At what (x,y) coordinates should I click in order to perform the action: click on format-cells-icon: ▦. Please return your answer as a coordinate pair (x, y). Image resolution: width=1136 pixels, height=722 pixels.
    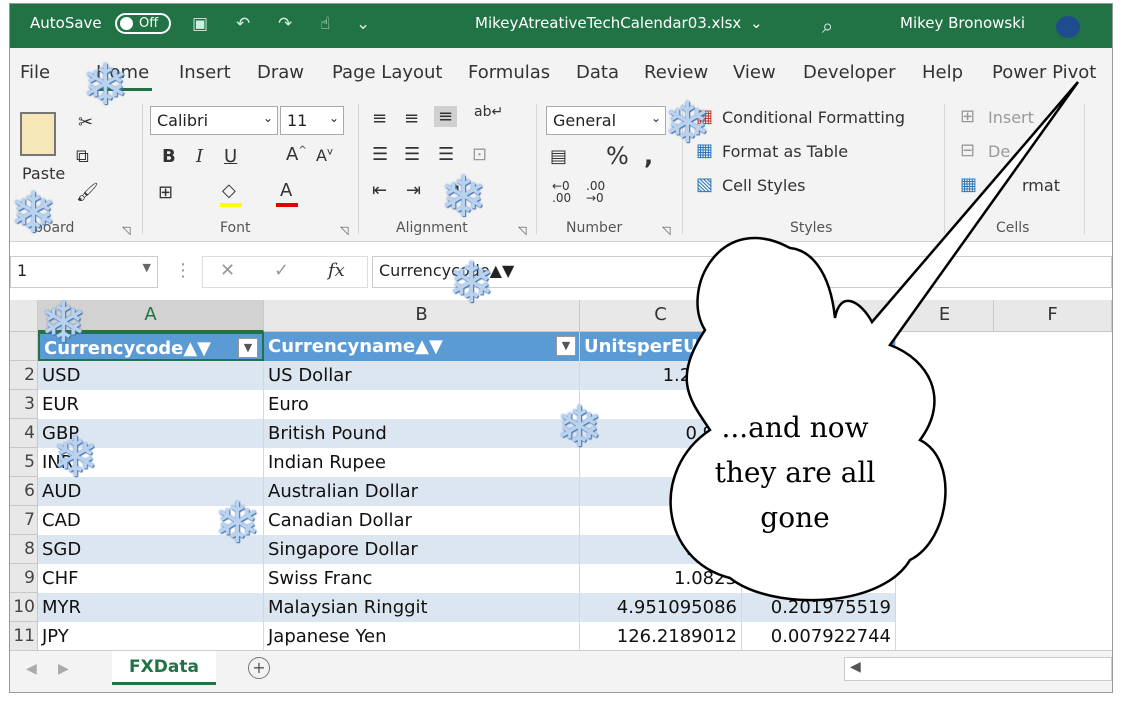
    Looking at the image, I should click on (968, 184).